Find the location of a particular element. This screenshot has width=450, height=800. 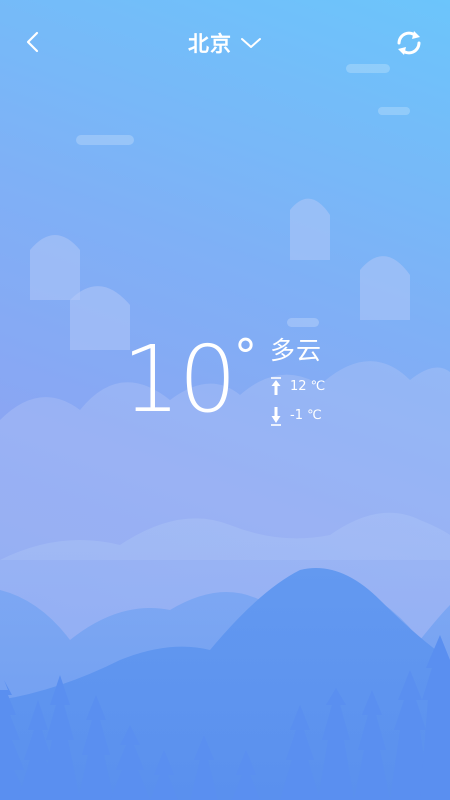

low-temp-row: -1 ℃ is located at coordinates (296, 416).